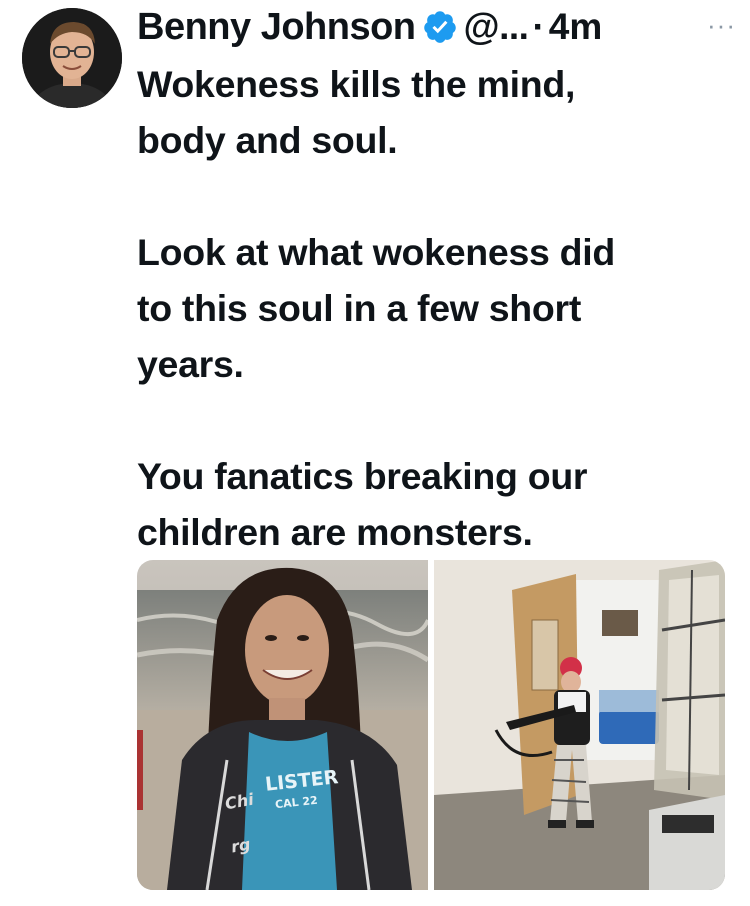  I want to click on verified-badge-icon, so click(440, 27).